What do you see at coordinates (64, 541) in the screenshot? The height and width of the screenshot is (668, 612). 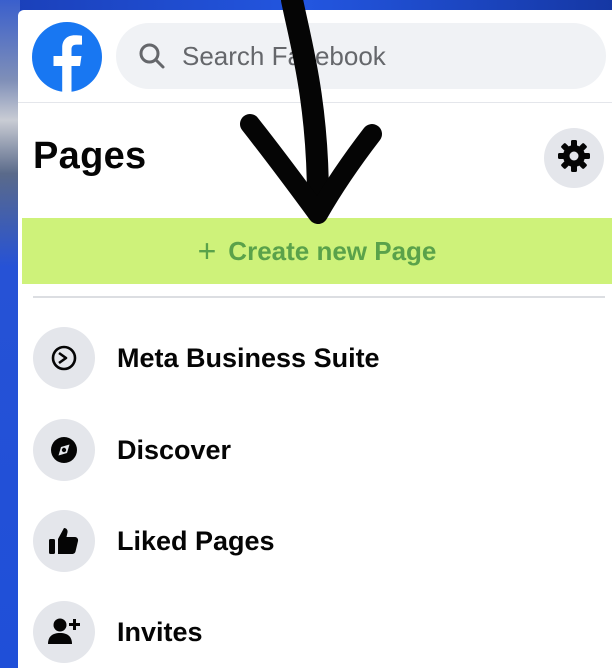 I see `thumbs-up-icon` at bounding box center [64, 541].